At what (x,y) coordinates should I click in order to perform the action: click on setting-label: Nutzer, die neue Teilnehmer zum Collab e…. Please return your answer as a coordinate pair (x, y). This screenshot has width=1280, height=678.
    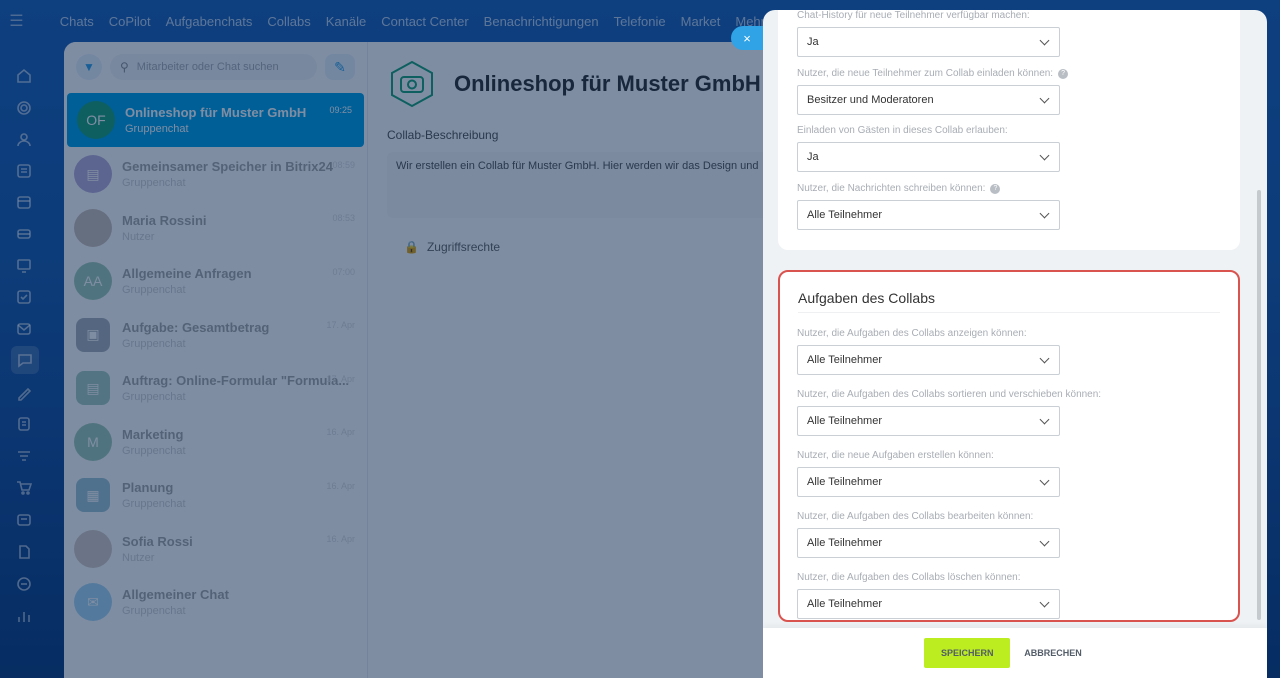
    Looking at the image, I should click on (933, 73).